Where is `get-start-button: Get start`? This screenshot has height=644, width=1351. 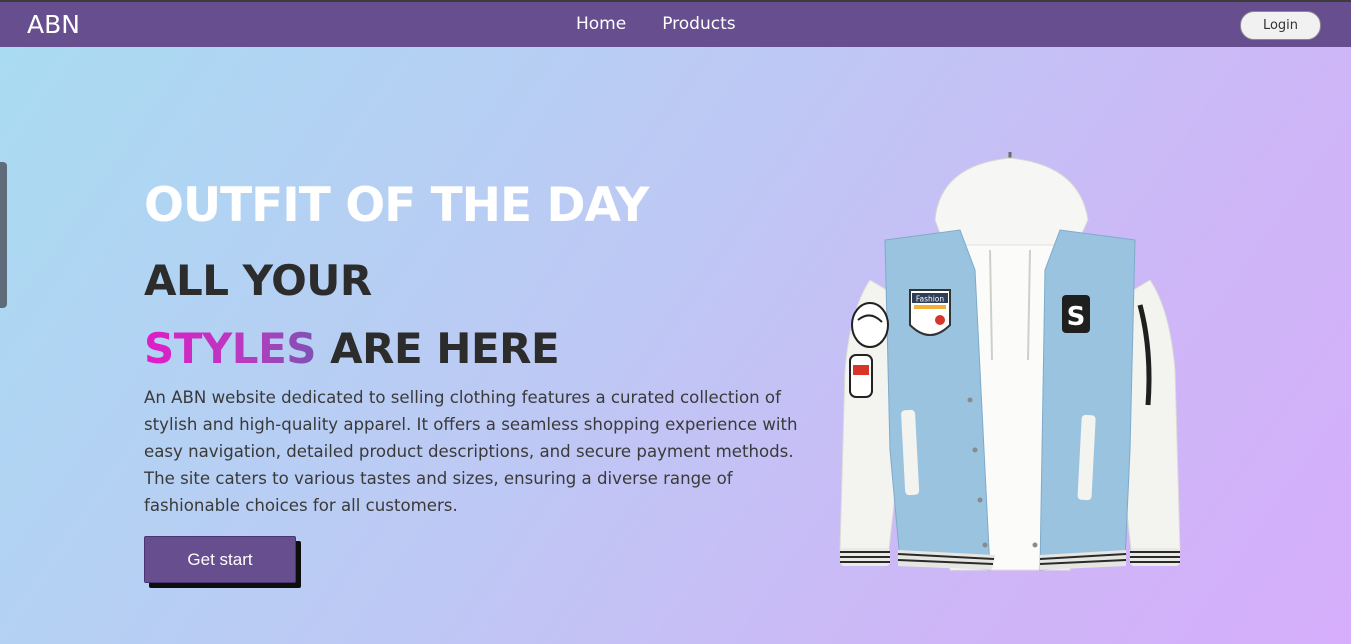 get-start-button: Get start is located at coordinates (220, 559).